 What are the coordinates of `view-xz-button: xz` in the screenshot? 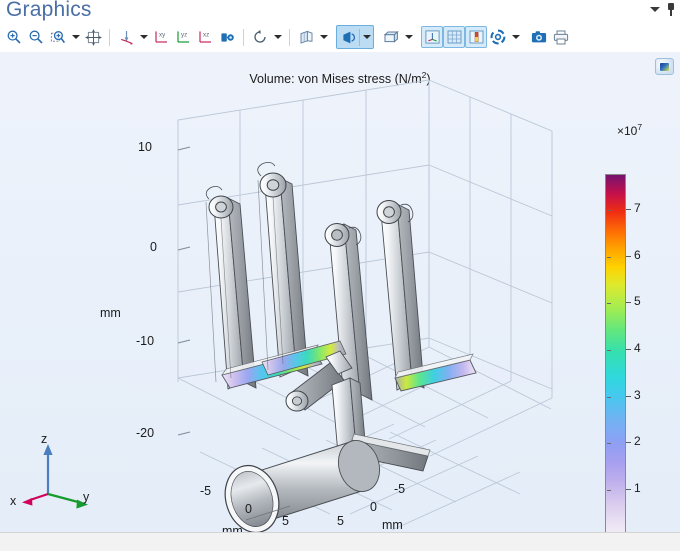 It's located at (205, 37).